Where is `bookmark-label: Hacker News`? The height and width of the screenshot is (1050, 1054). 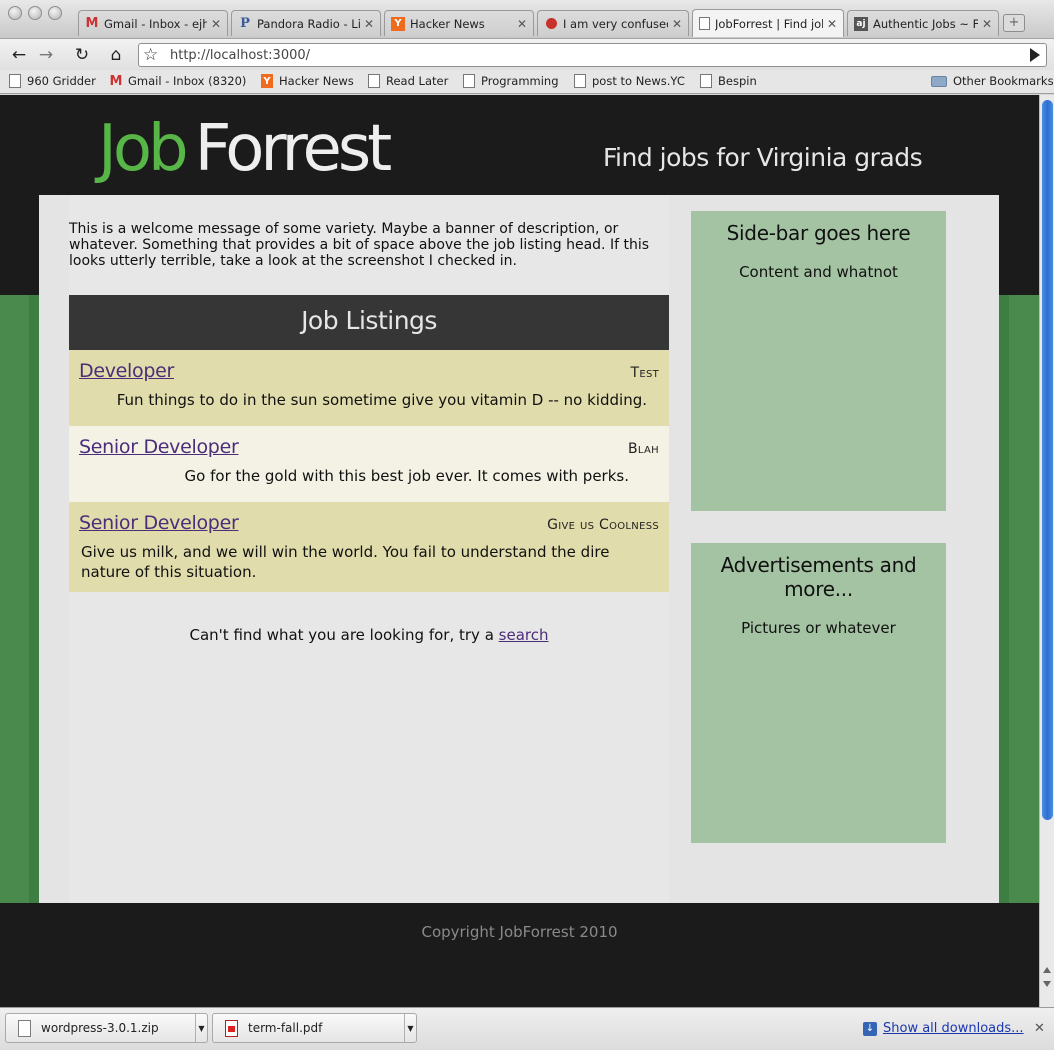
bookmark-label: Hacker News is located at coordinates (316, 81).